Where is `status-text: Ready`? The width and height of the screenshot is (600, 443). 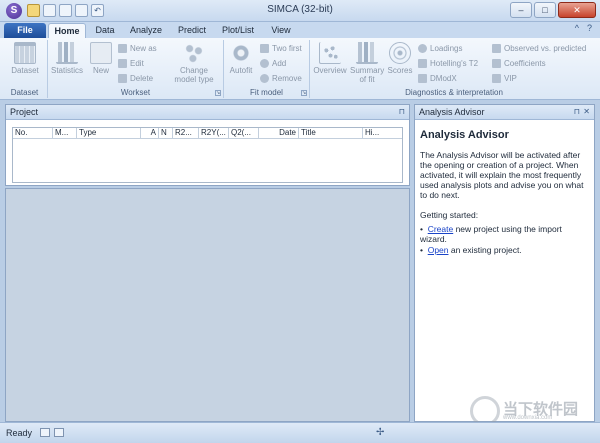 status-text: Ready is located at coordinates (19, 433).